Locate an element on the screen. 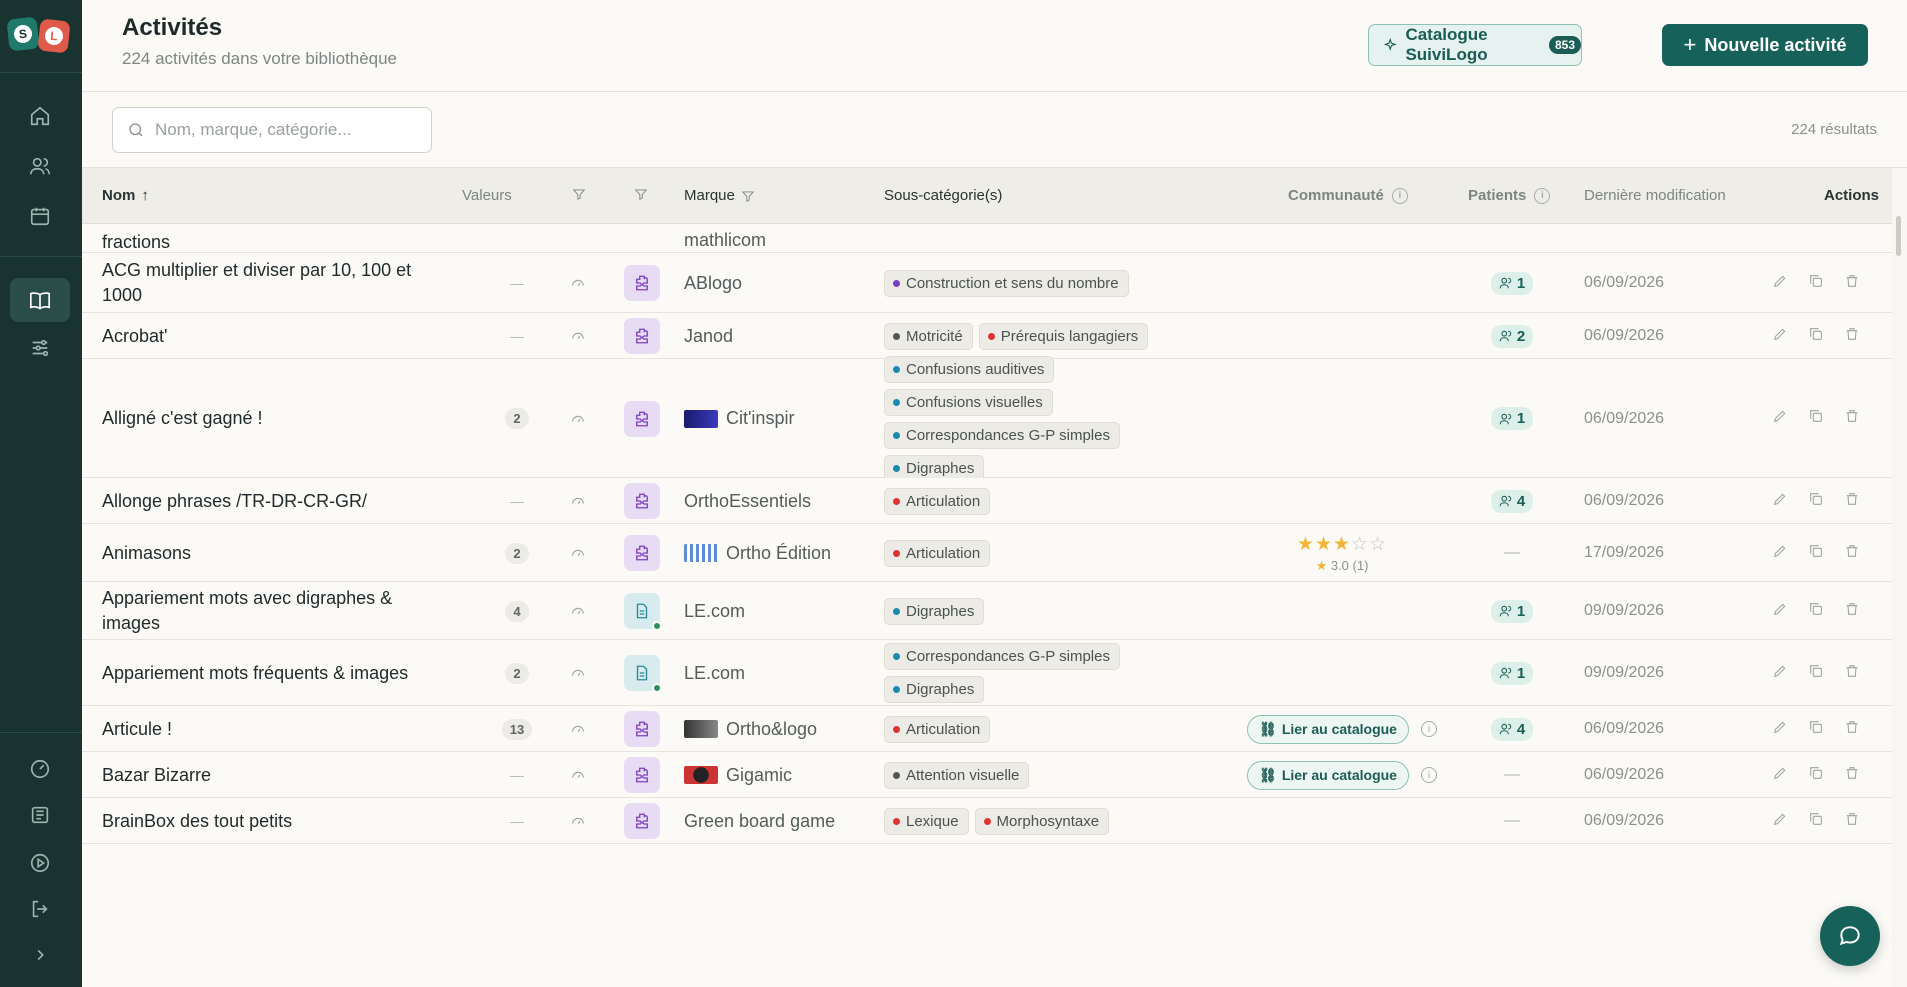  row-name: BrainBox des tout petits is located at coordinates (262, 821).